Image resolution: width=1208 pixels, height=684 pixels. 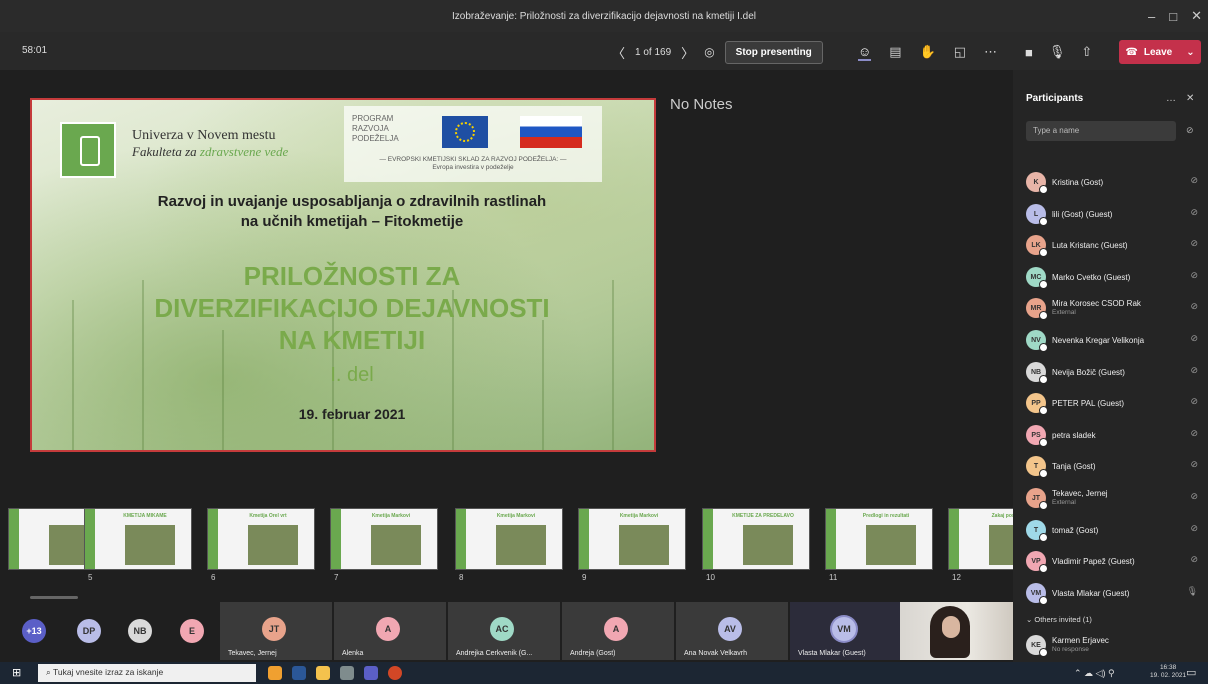 I want to click on share-link-icon: ⊘, so click(x=1190, y=130).